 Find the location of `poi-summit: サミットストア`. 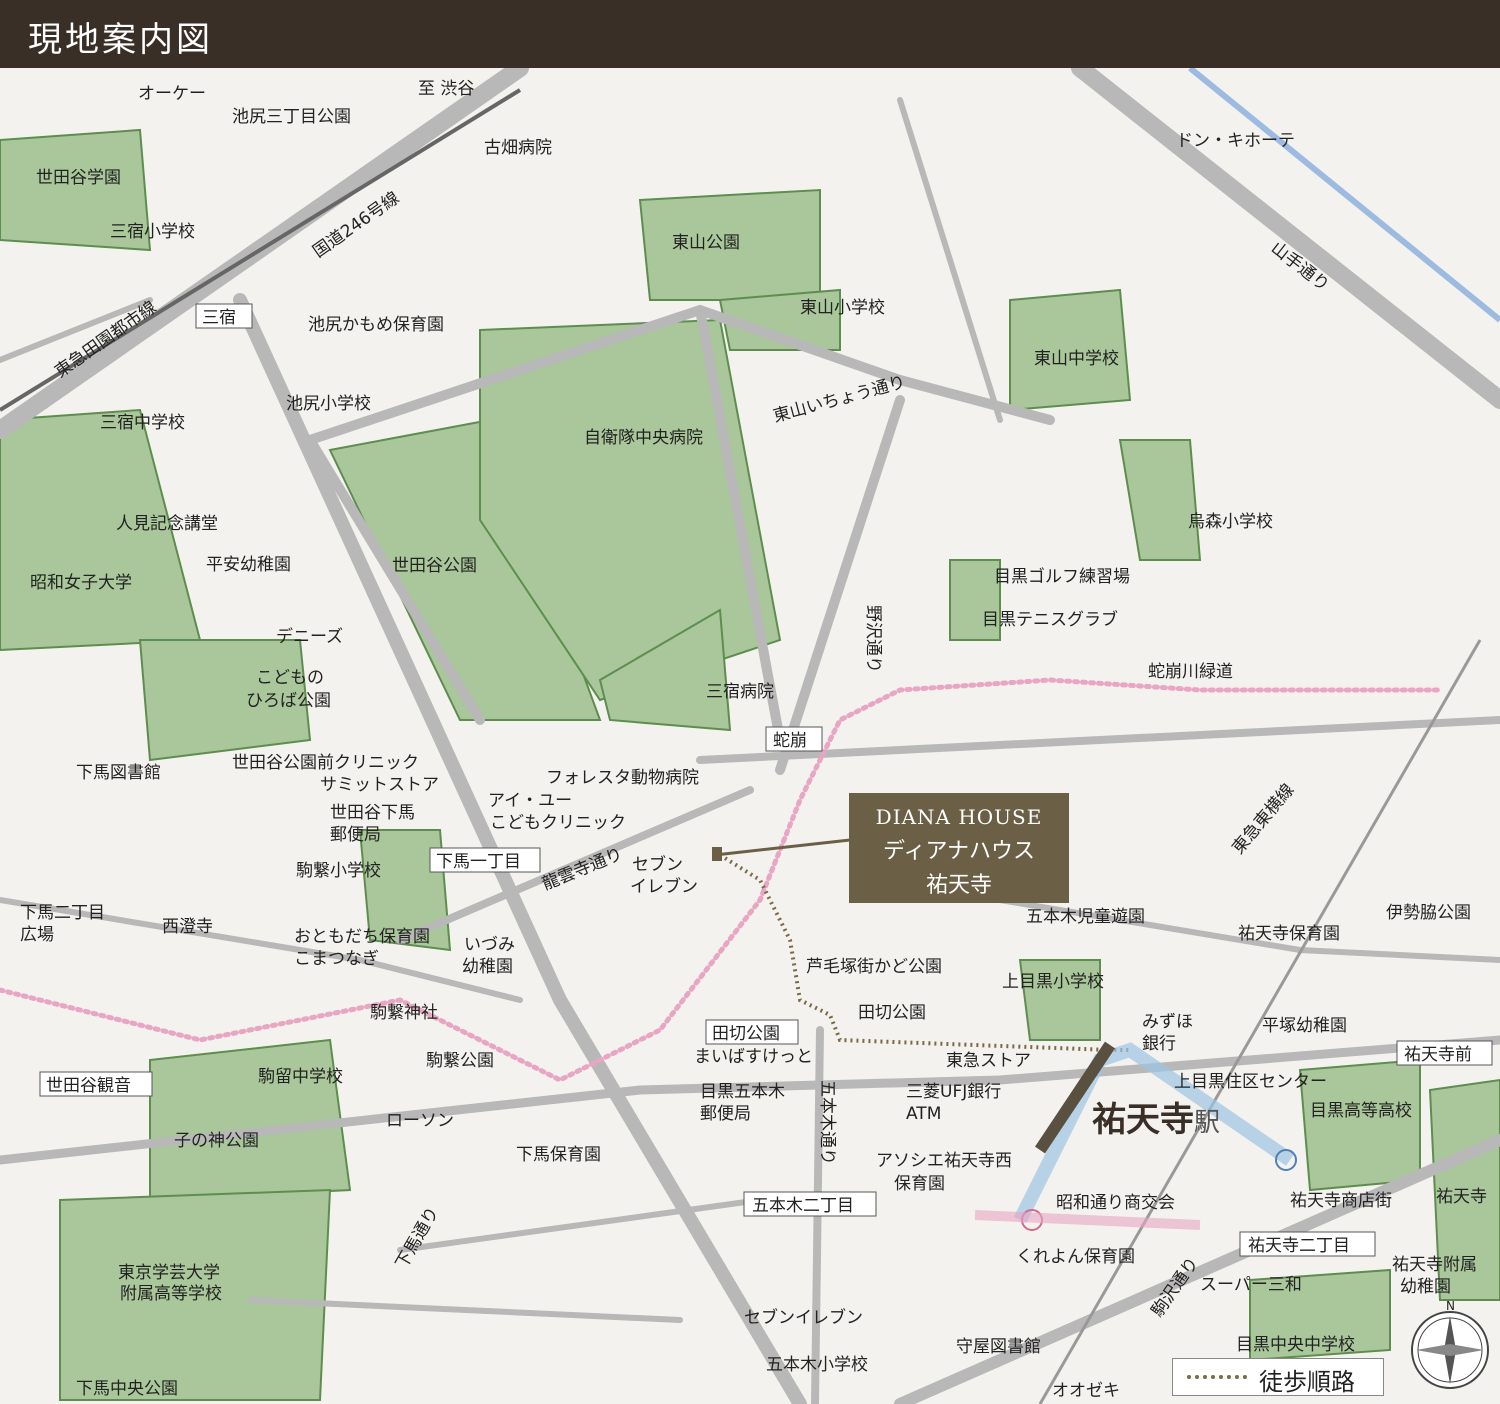

poi-summit: サミットストア is located at coordinates (379, 785).